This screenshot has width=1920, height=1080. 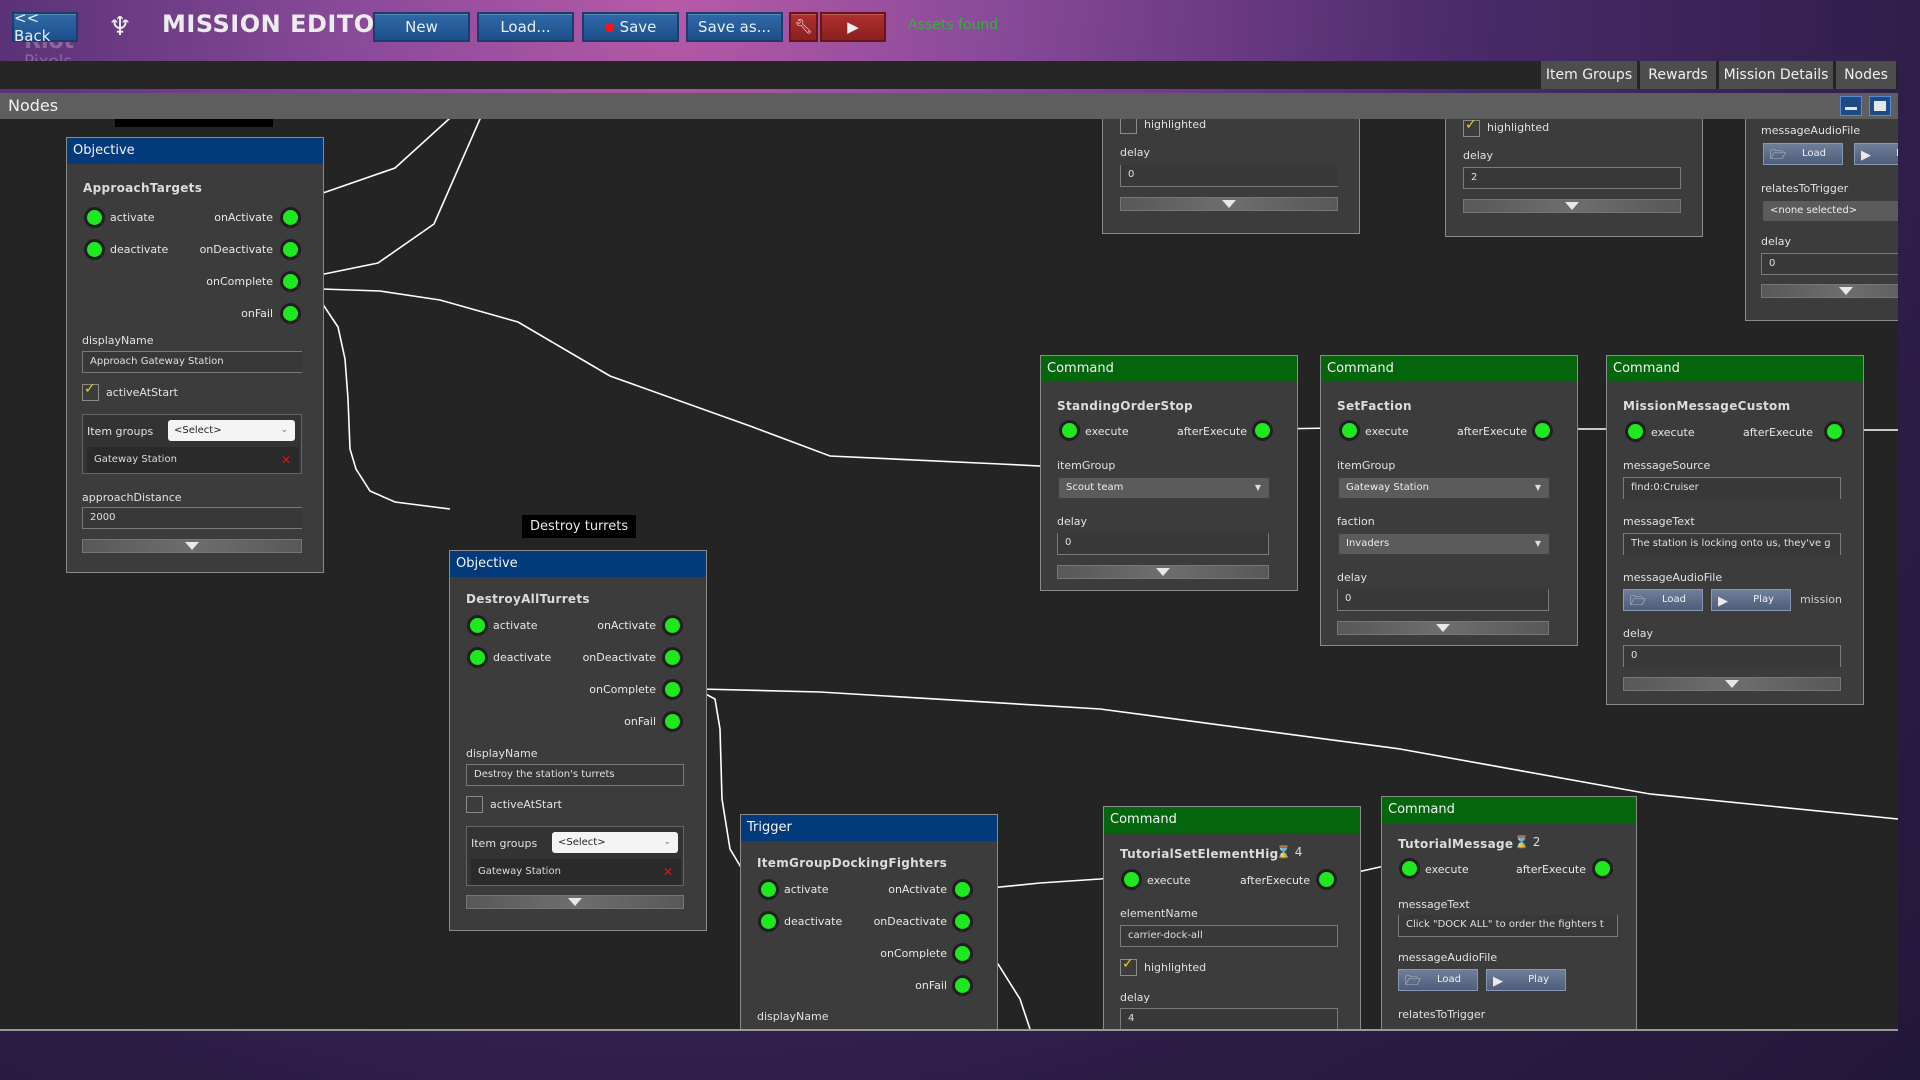 I want to click on back-button: << Back, so click(x=45, y=27).